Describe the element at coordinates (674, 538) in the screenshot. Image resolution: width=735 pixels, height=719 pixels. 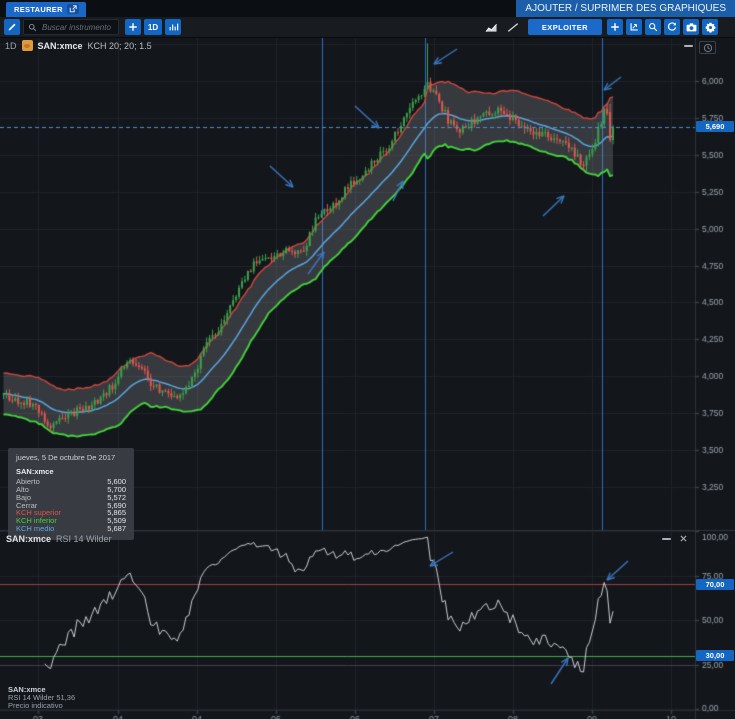
I see `rsi-panel-controls` at that location.